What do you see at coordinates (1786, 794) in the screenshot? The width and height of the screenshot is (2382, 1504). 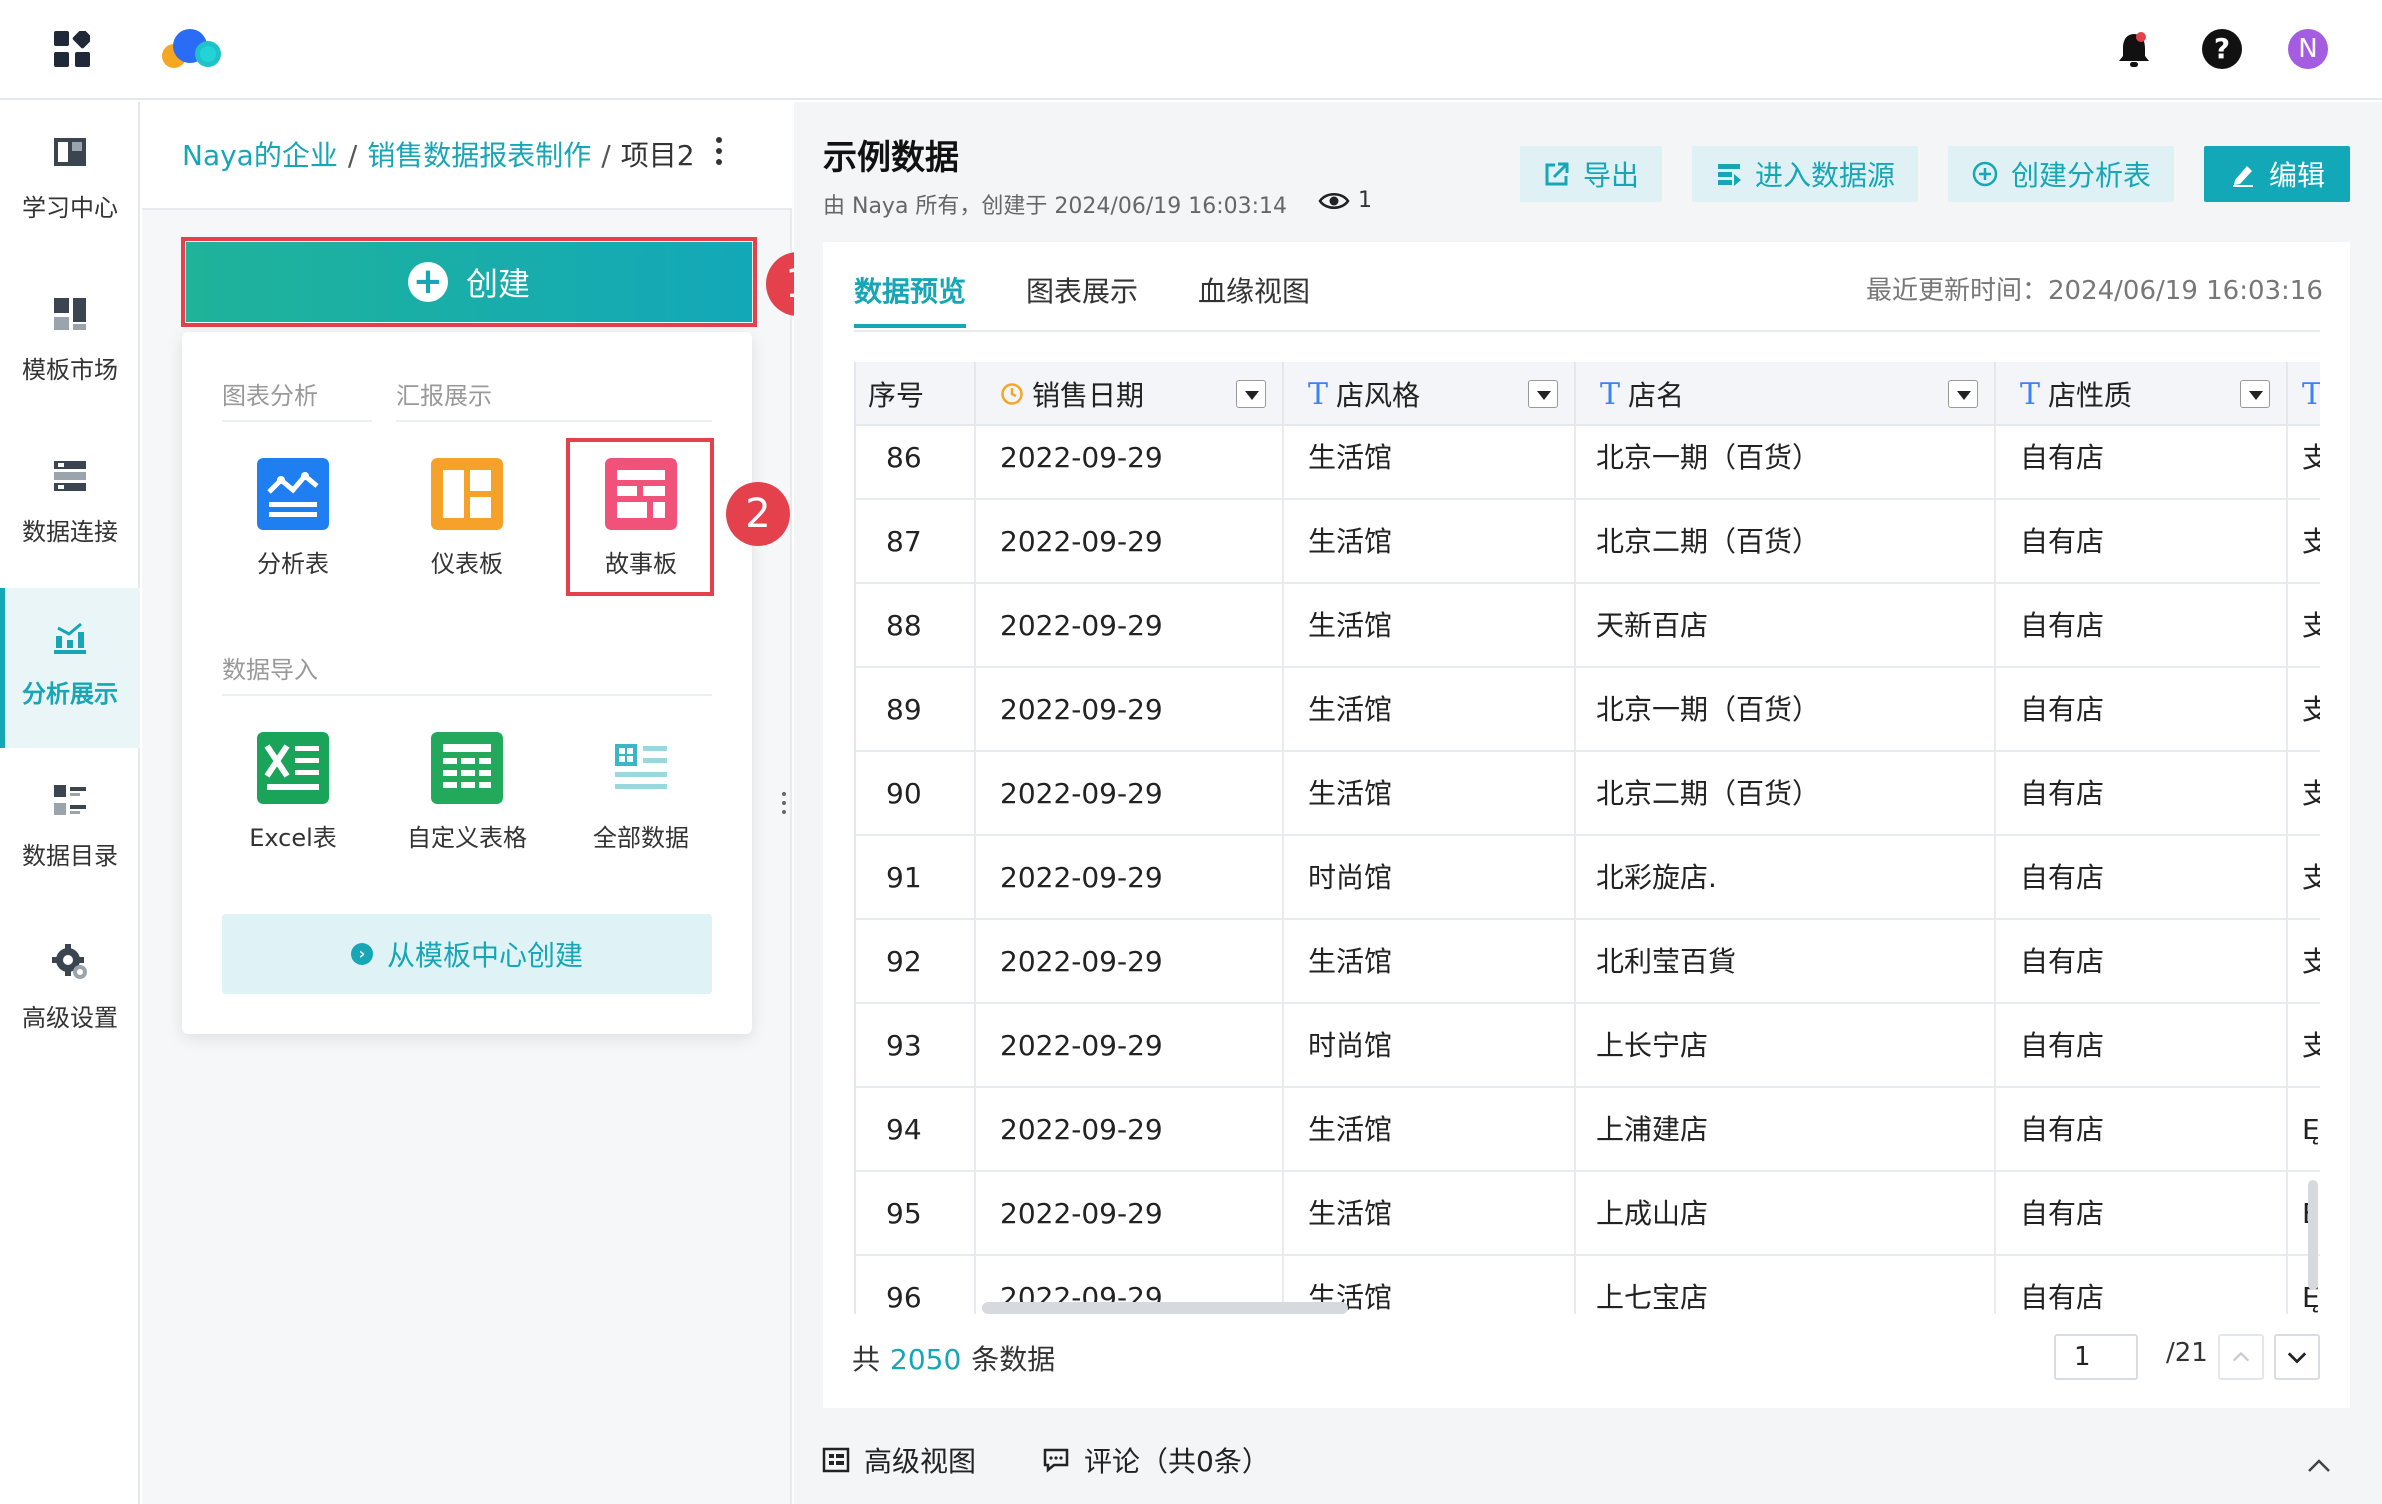 I see `cell-store-name: 北京二期（百货）` at bounding box center [1786, 794].